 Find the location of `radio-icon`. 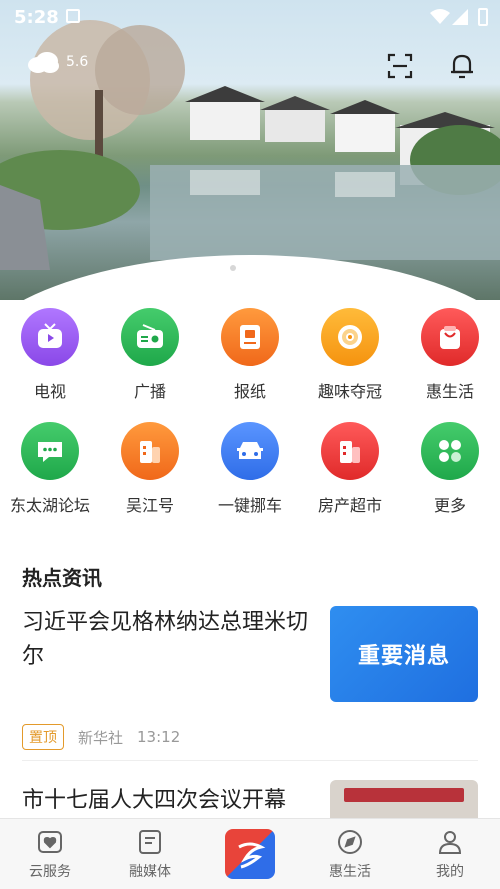

radio-icon is located at coordinates (150, 337).